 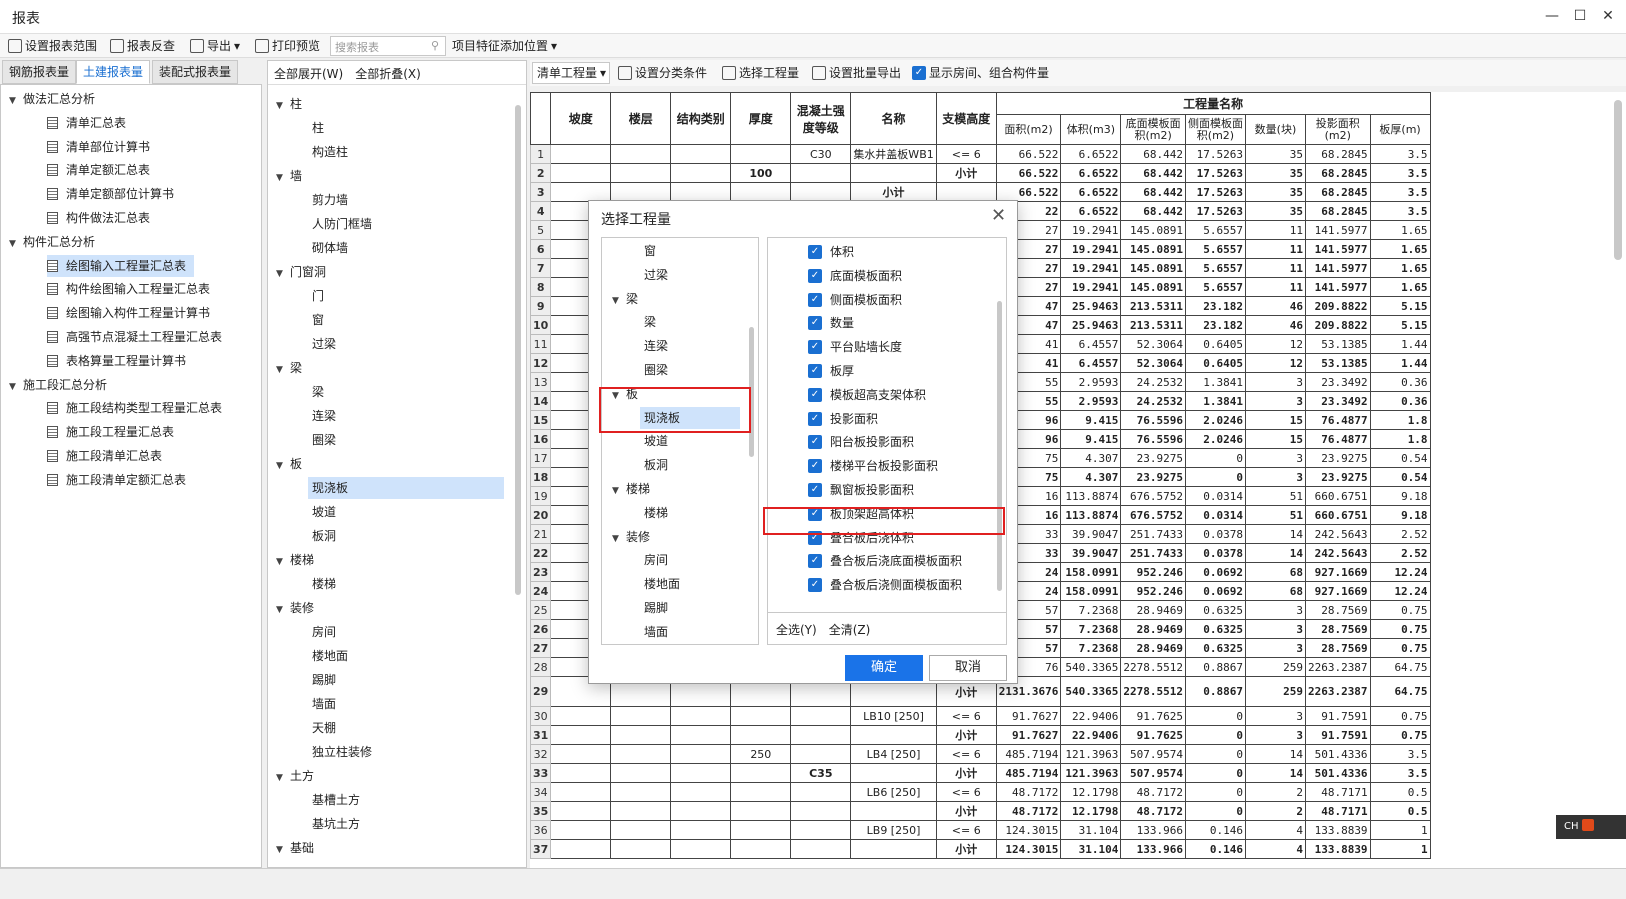 What do you see at coordinates (406, 224) in the screenshot?
I see `tree-item: 人防门框墙` at bounding box center [406, 224].